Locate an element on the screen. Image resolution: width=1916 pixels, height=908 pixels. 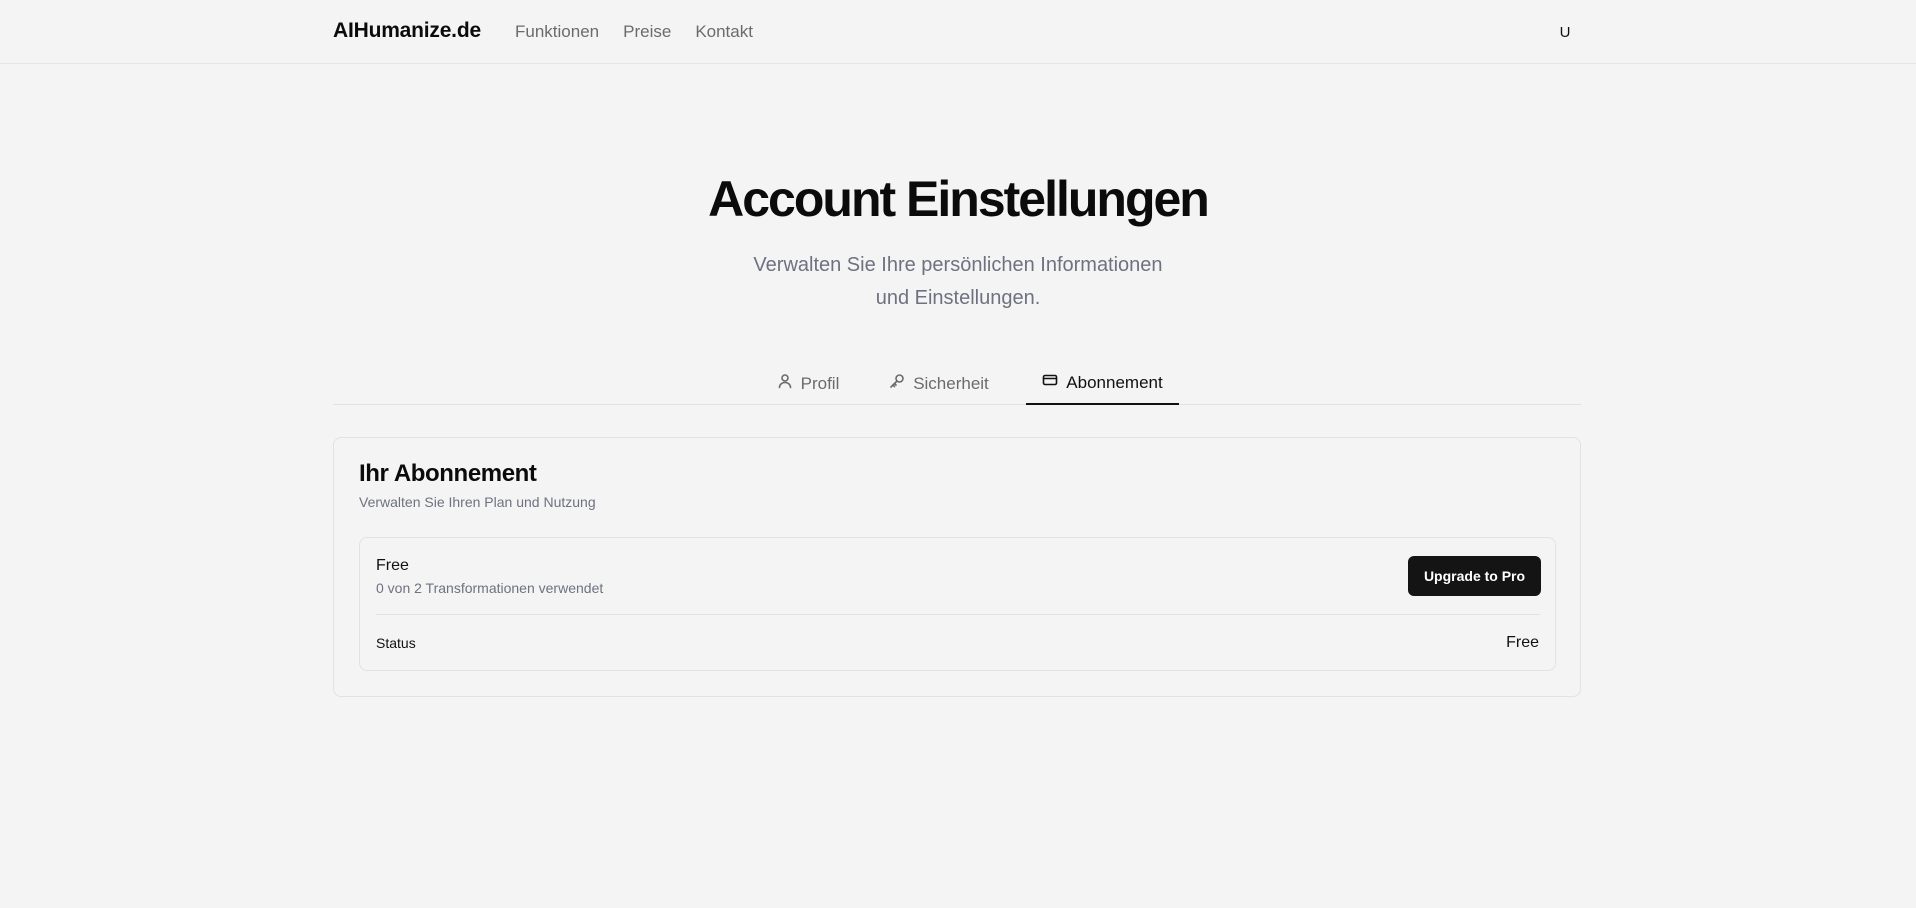
upgrade-to-pro-button: Upgrade to Pro is located at coordinates (1474, 576).